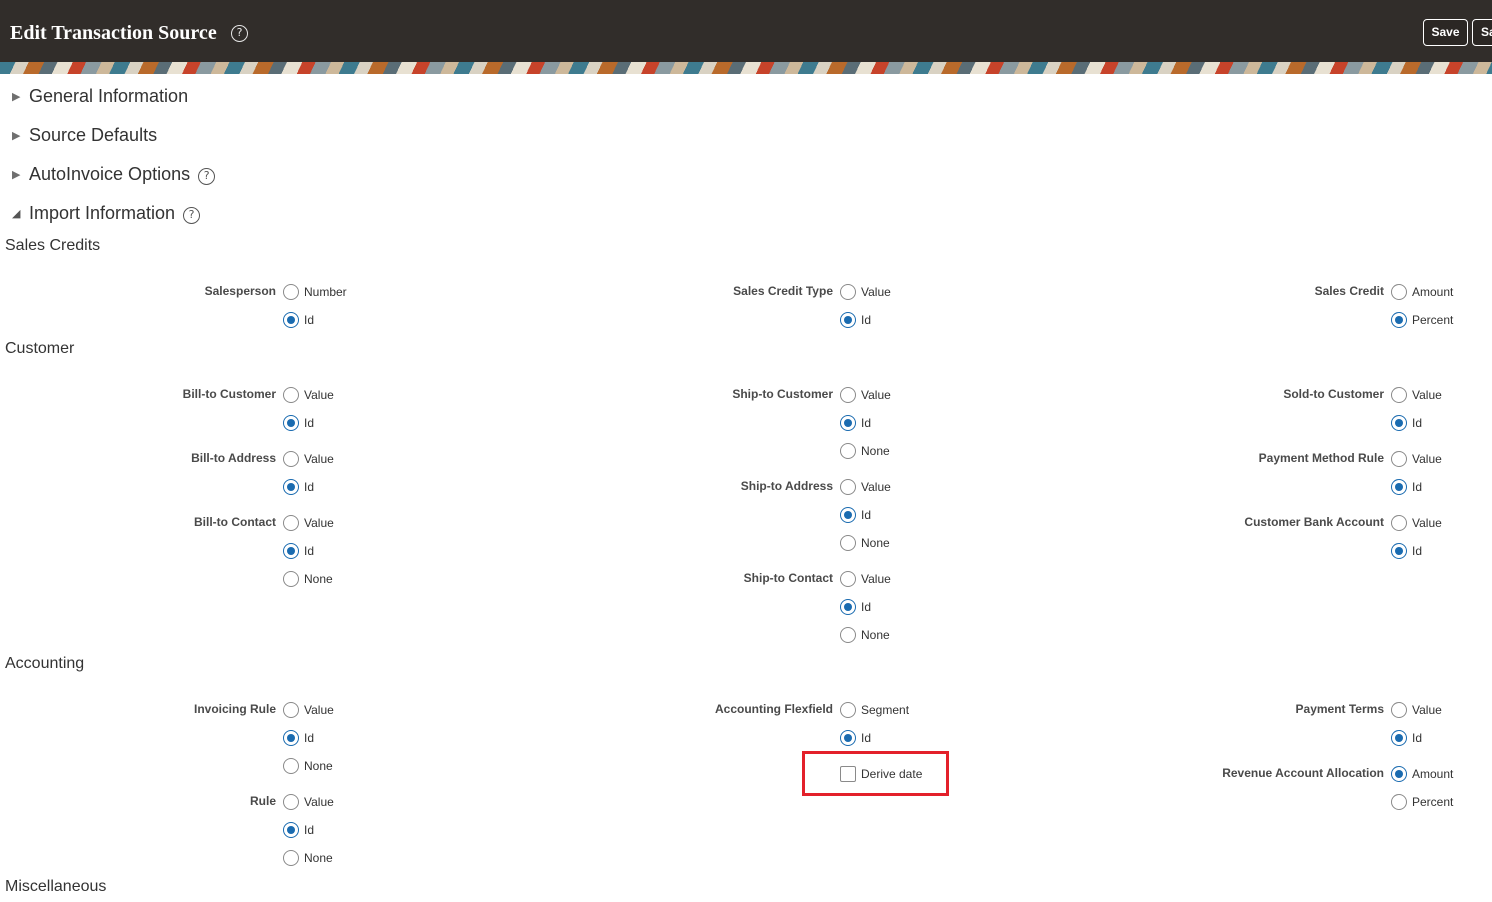 The height and width of the screenshot is (902, 1492). I want to click on page-header: Edit Transaction Source ? Save Sa, so click(746, 31).